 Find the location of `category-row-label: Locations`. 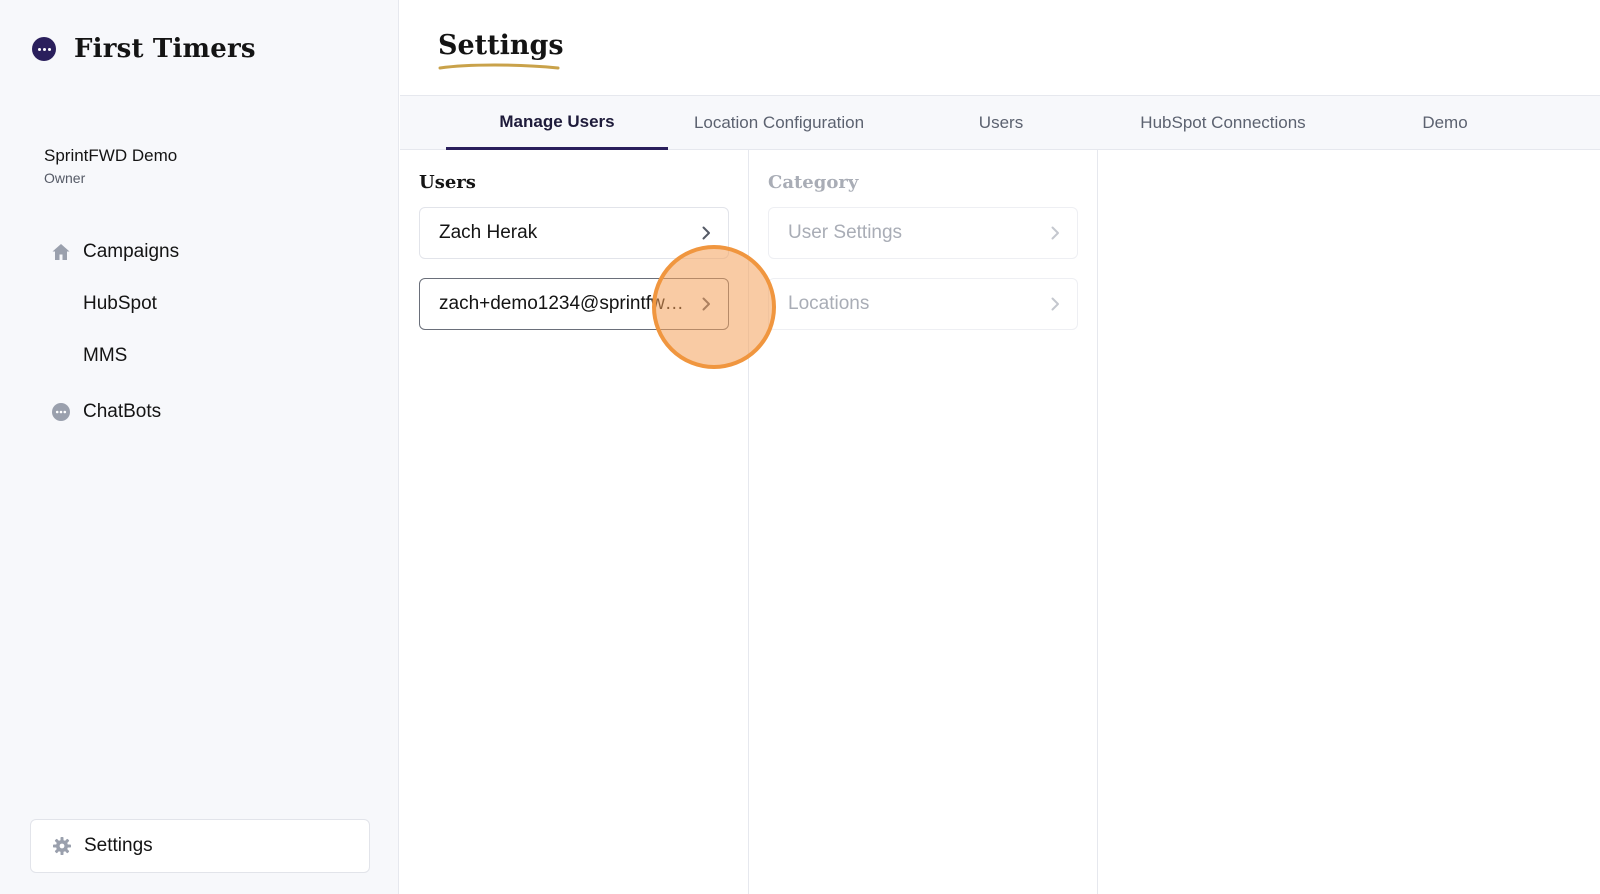

category-row-label: Locations is located at coordinates (829, 303).